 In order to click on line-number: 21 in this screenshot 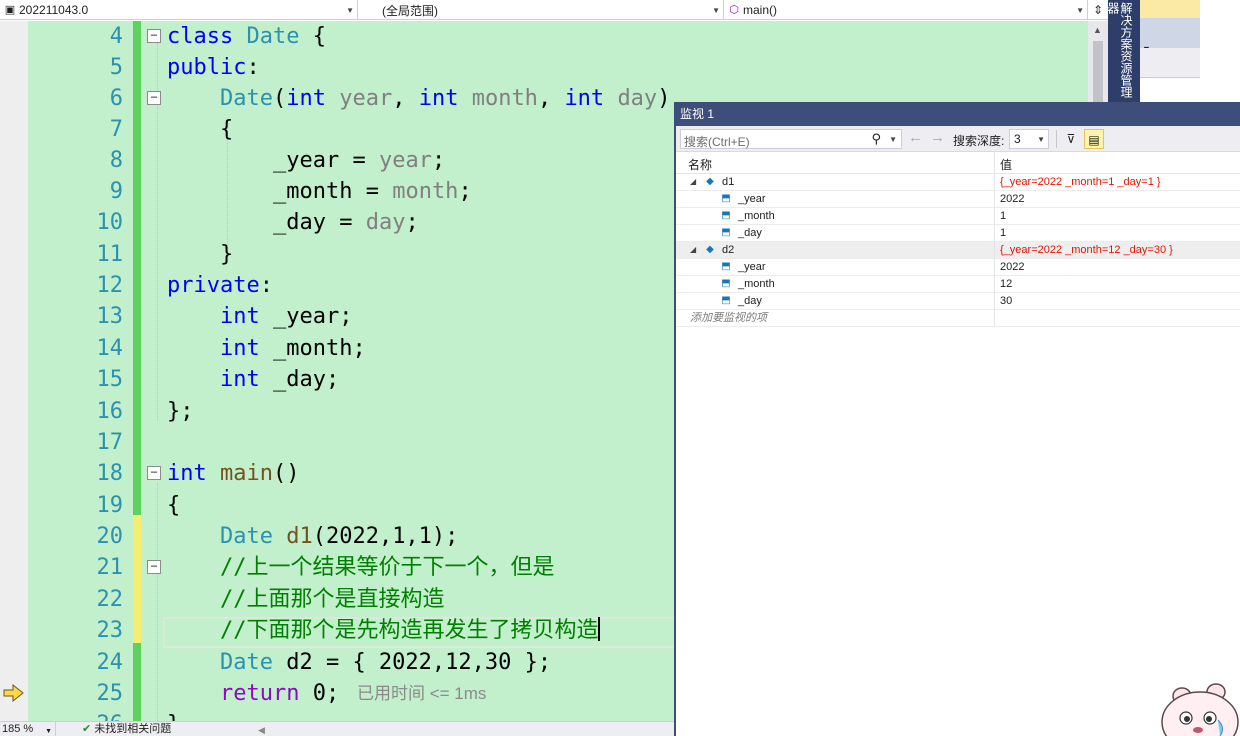, I will do `click(110, 567)`.